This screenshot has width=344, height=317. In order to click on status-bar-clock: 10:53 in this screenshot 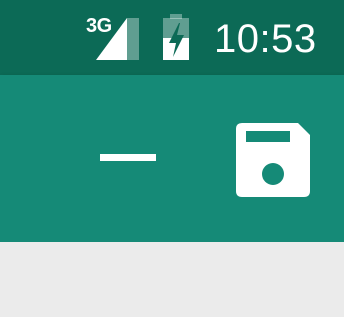, I will do `click(265, 39)`.